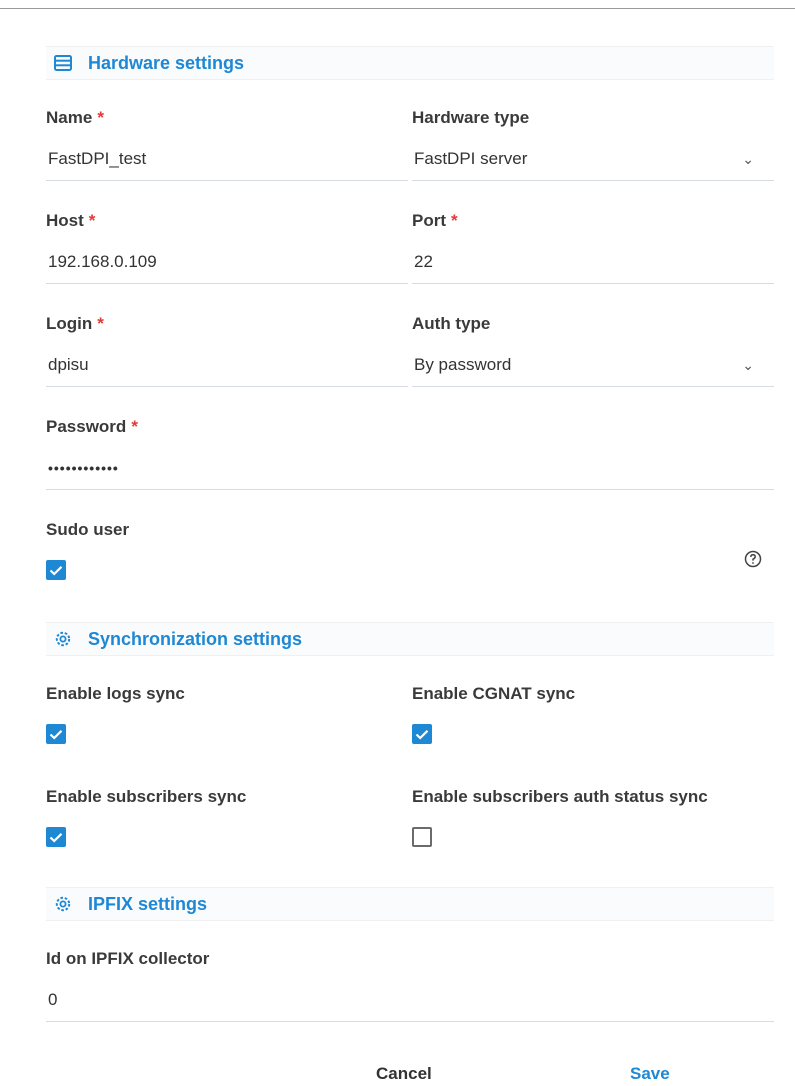 The height and width of the screenshot is (1086, 795). Describe the element at coordinates (92, 426) in the screenshot. I see `password-label: Password *` at that location.